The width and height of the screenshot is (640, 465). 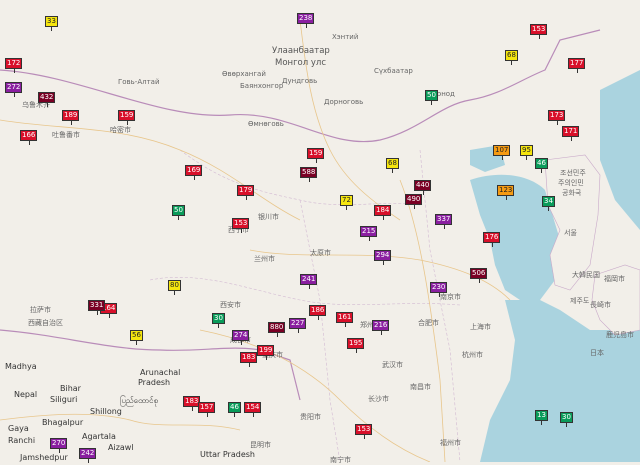 What do you see at coordinates (444, 221) in the screenshot?
I see `aqi-station-marker: 337` at bounding box center [444, 221].